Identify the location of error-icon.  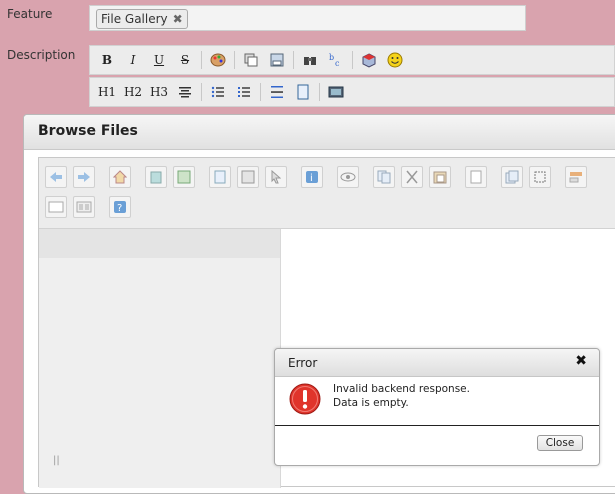
(305, 399).